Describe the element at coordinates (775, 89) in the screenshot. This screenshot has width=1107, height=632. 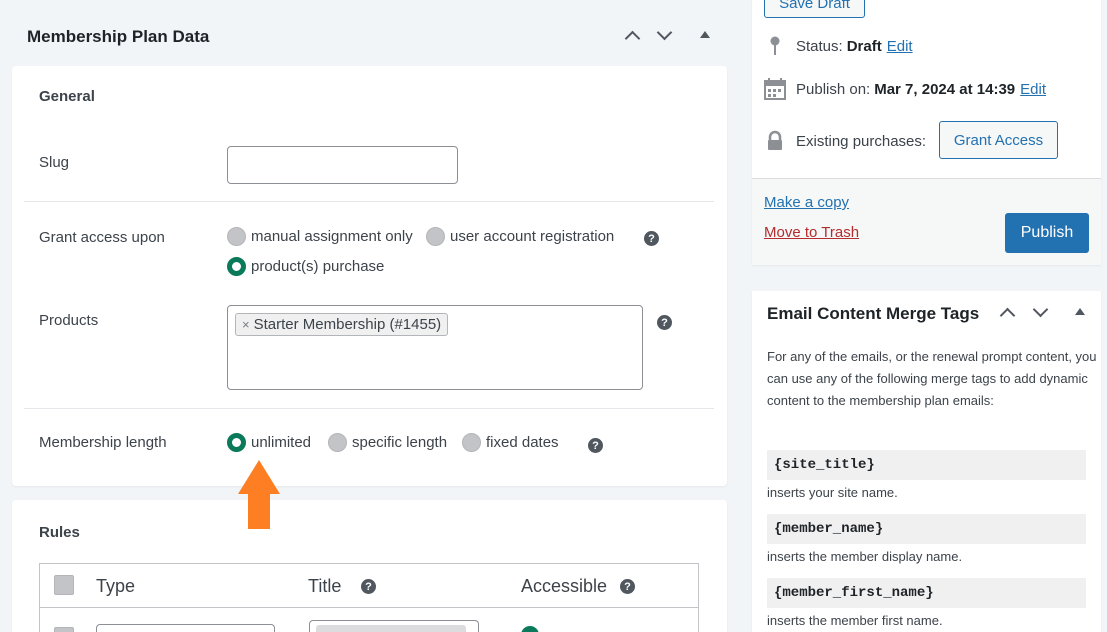
I see `calendar-icon` at that location.